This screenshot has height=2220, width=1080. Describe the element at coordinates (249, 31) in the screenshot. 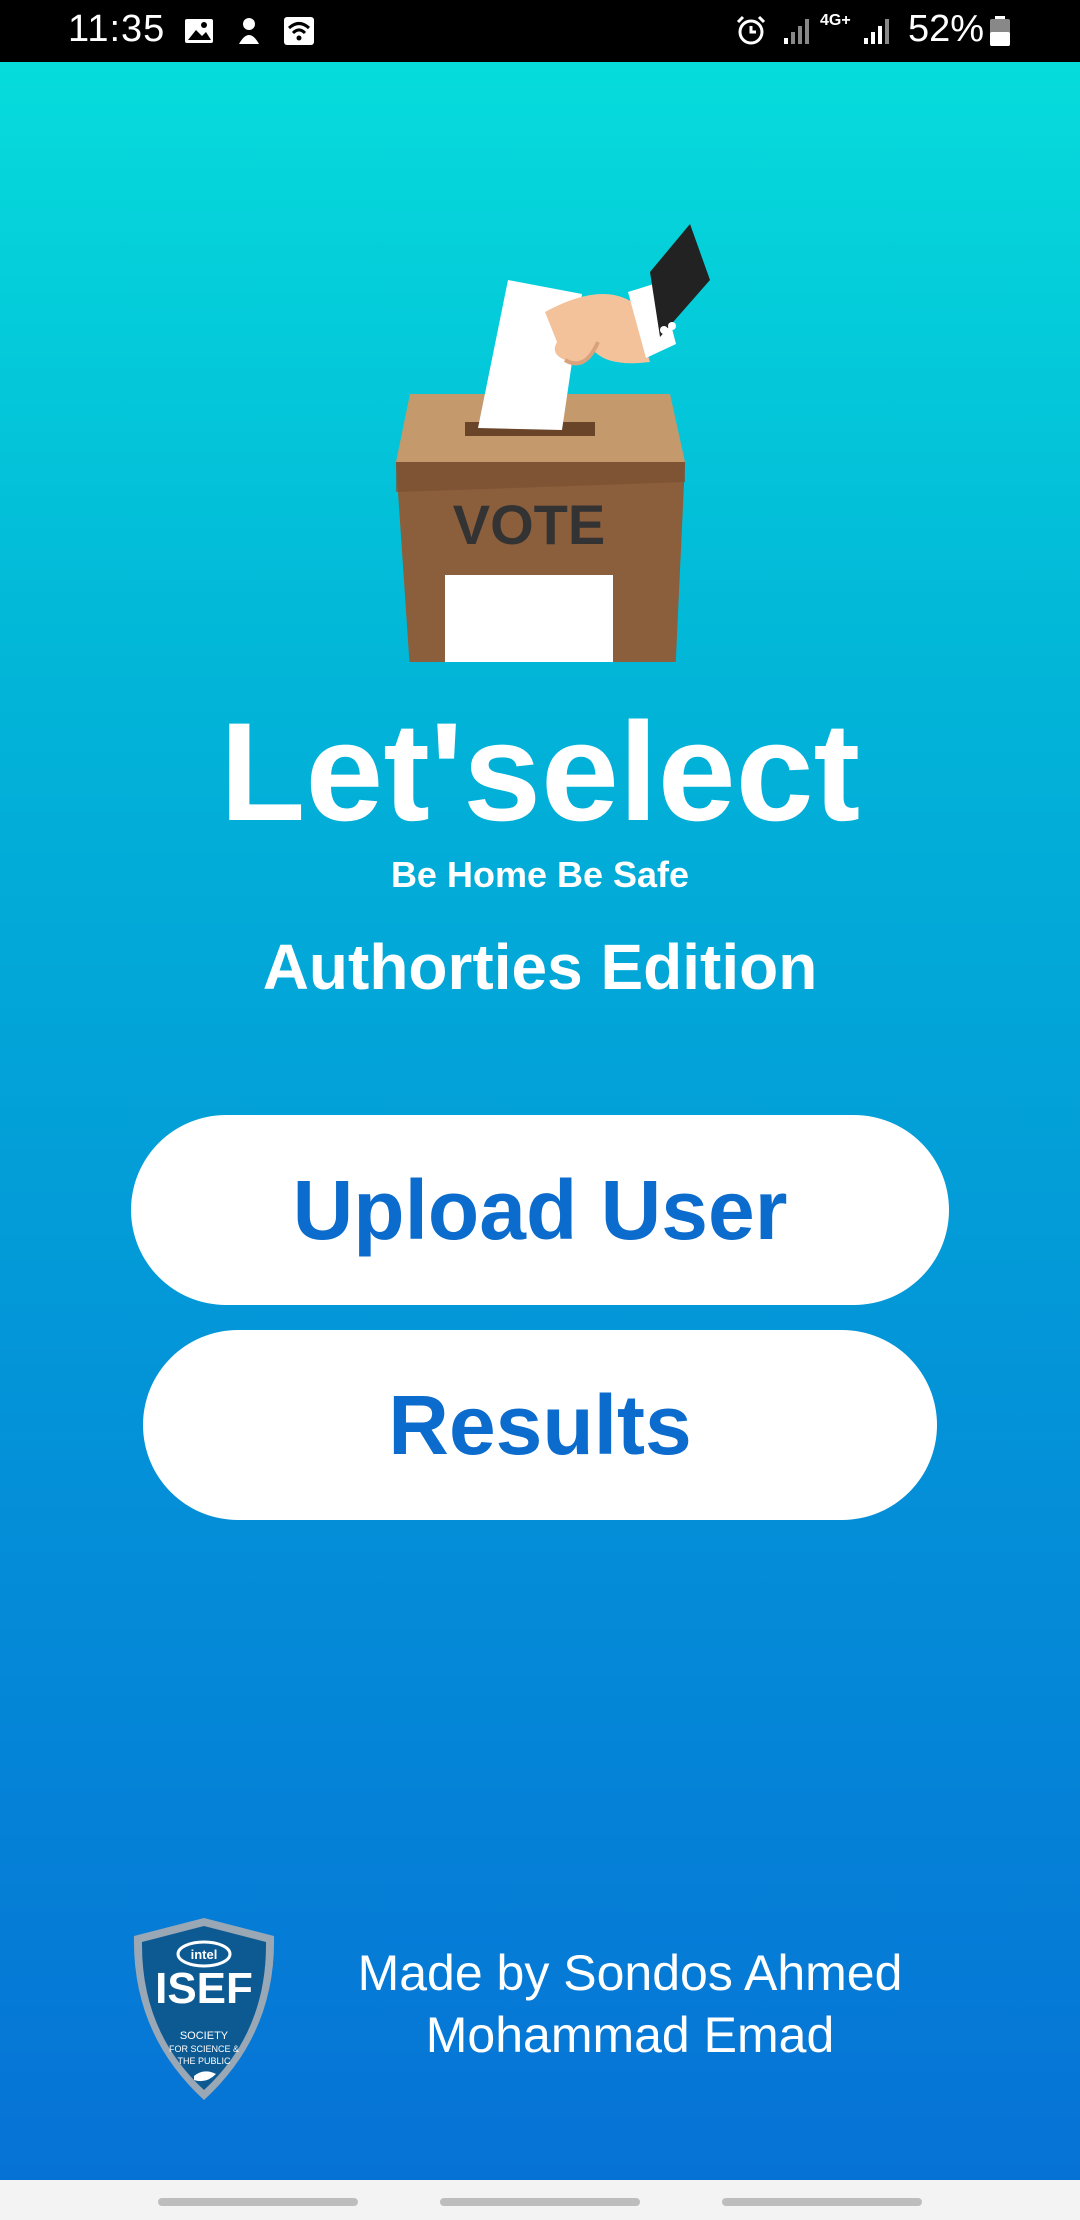

I see `notification-icon` at that location.